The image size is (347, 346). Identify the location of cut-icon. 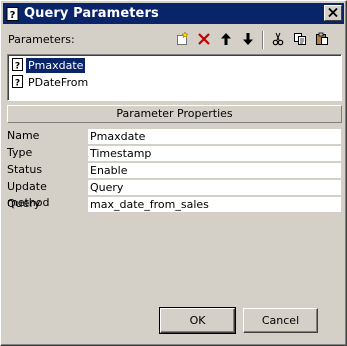
(278, 40).